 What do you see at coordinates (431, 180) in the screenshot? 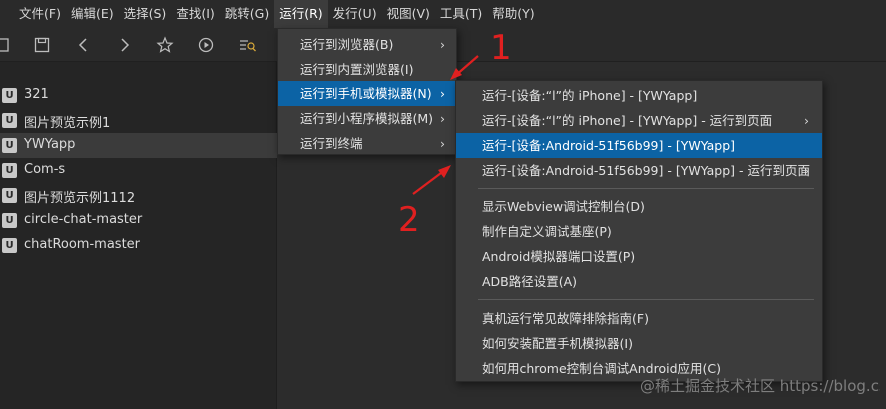
I see `arrow-2-icon` at bounding box center [431, 180].